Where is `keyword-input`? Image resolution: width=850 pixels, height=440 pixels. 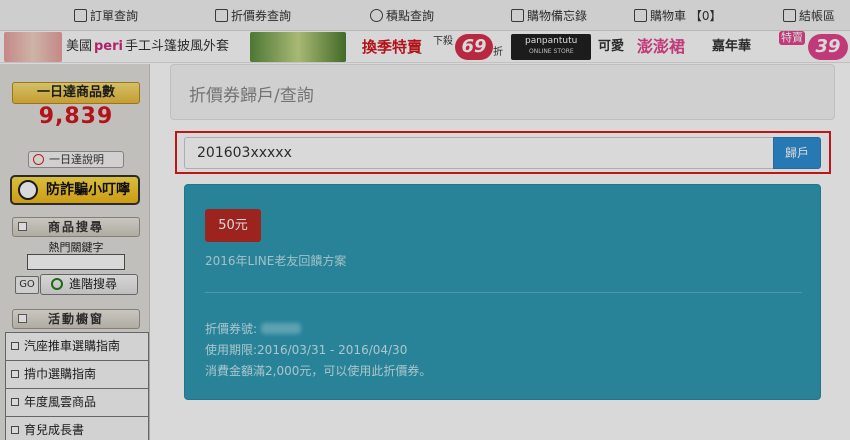 keyword-input is located at coordinates (76, 262).